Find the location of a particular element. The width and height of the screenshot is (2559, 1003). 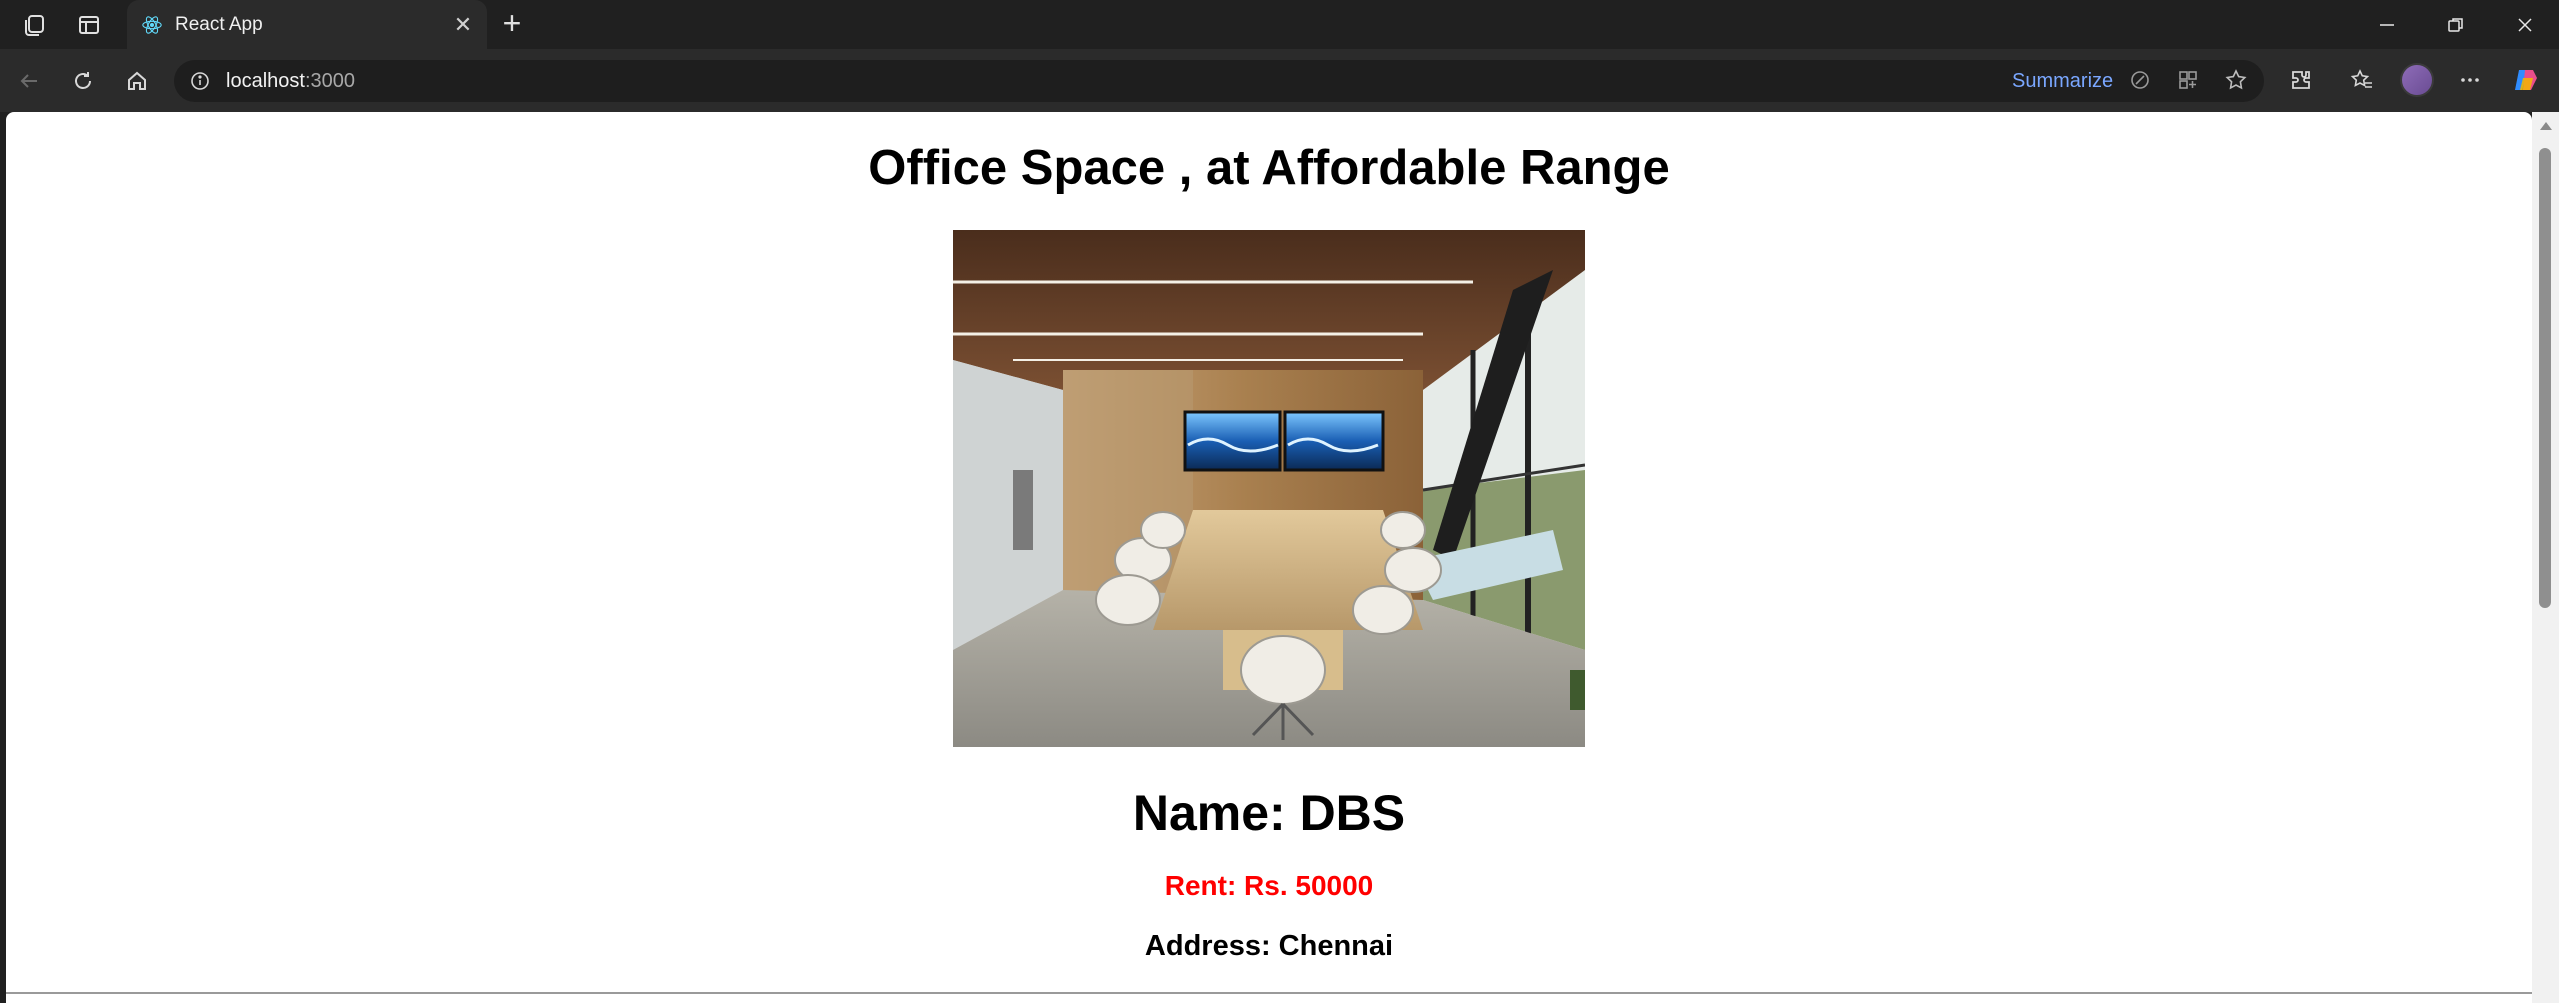

summarize-button: Summarize is located at coordinates (2062, 81).